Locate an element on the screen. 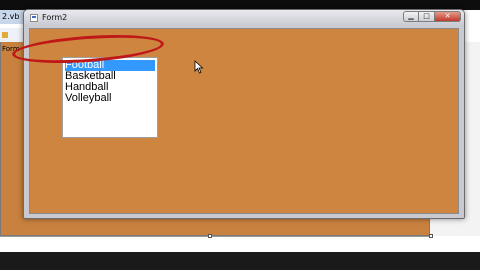 This screenshot has width=480, height=270. list-item-volleyball: Volleyball is located at coordinates (110, 98).